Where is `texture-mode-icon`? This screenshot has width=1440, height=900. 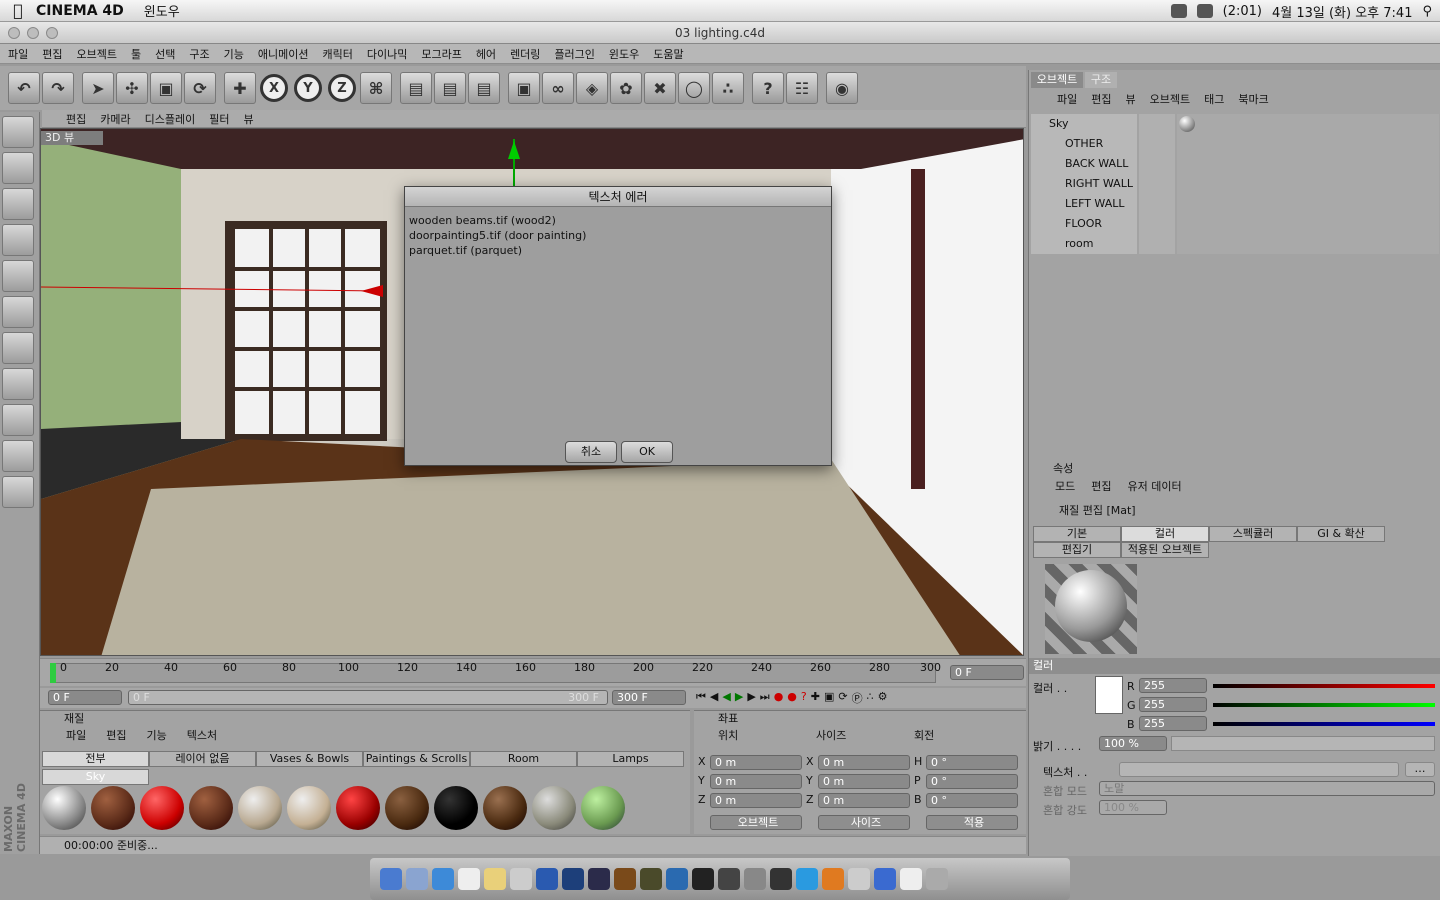
texture-mode-icon is located at coordinates (18, 420).